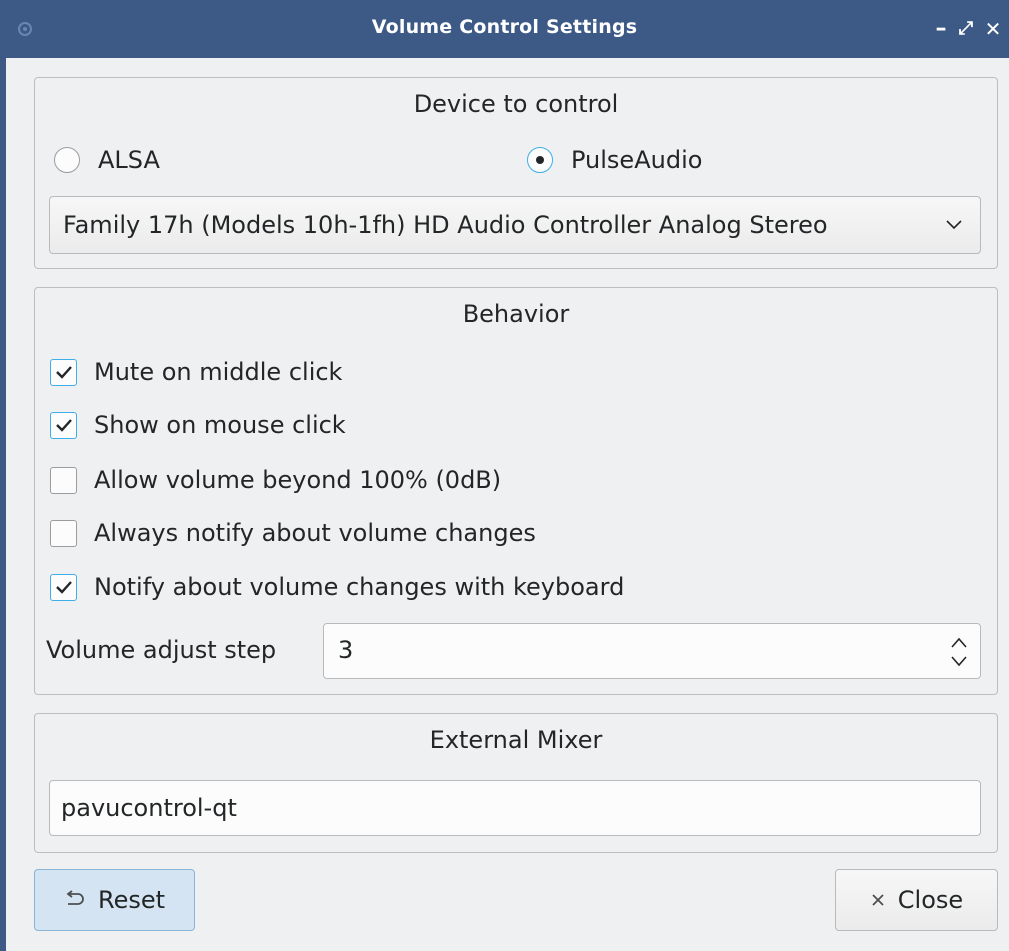 The height and width of the screenshot is (951, 1009). What do you see at coordinates (966, 29) in the screenshot?
I see `maximize-icon: ⤢` at bounding box center [966, 29].